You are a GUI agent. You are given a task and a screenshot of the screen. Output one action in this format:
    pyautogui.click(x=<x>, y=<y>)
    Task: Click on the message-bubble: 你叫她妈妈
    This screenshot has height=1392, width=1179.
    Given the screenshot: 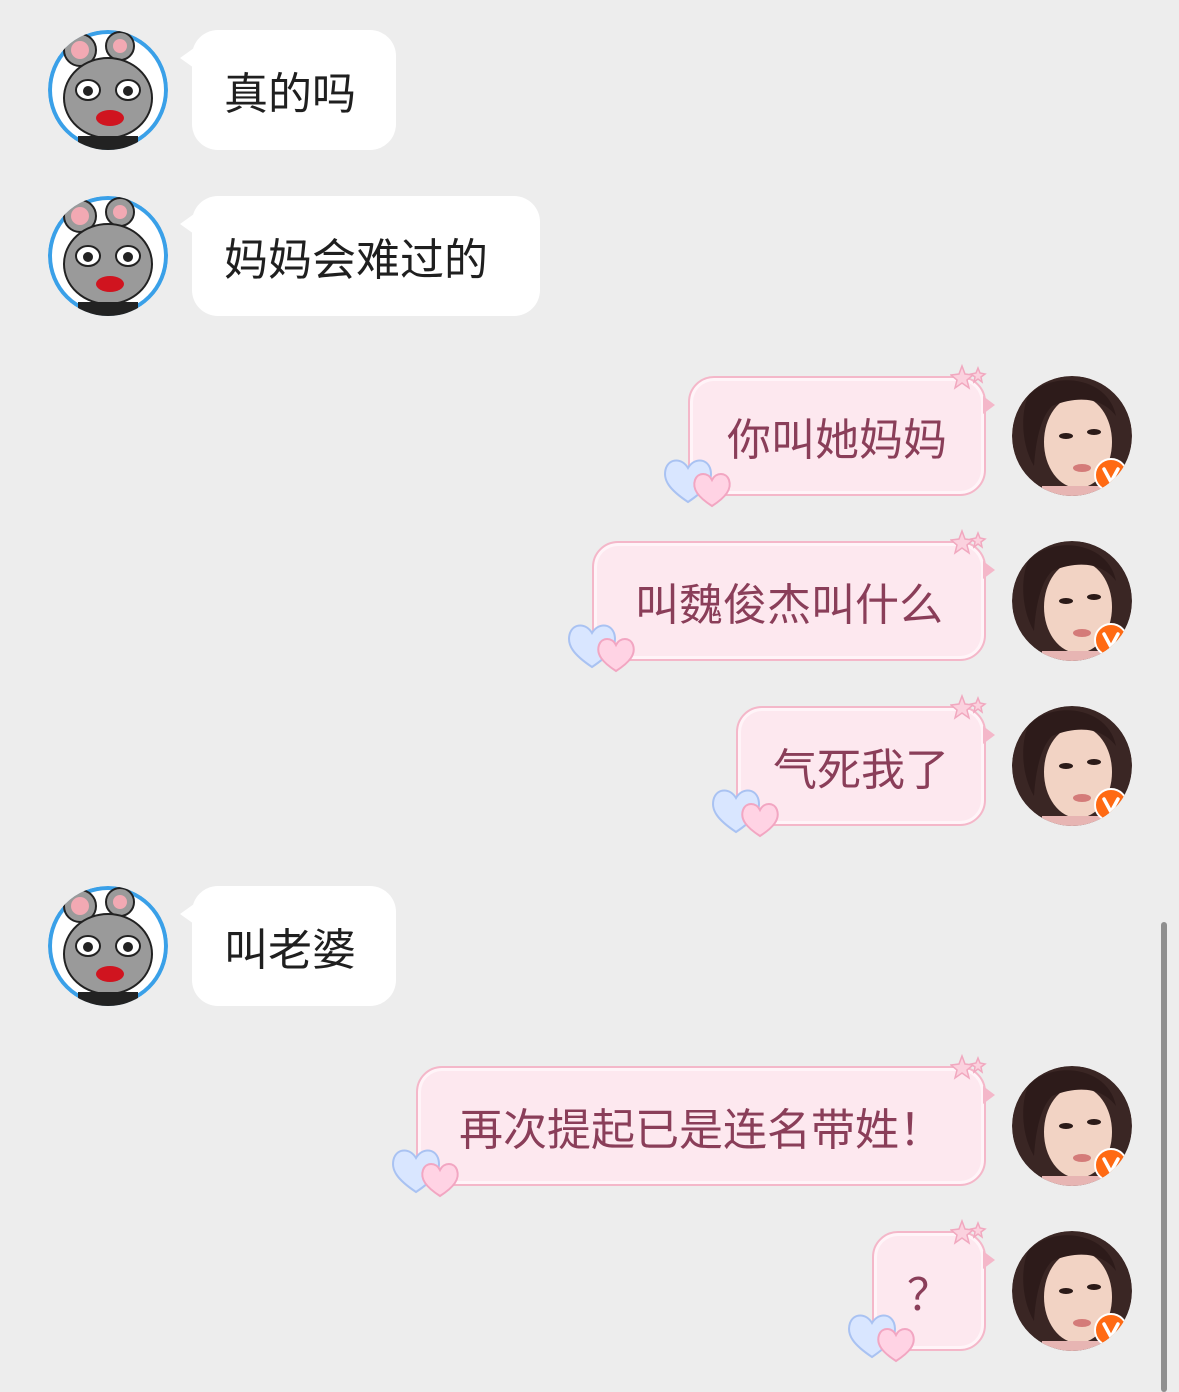 What is the action you would take?
    pyautogui.click(x=829, y=436)
    